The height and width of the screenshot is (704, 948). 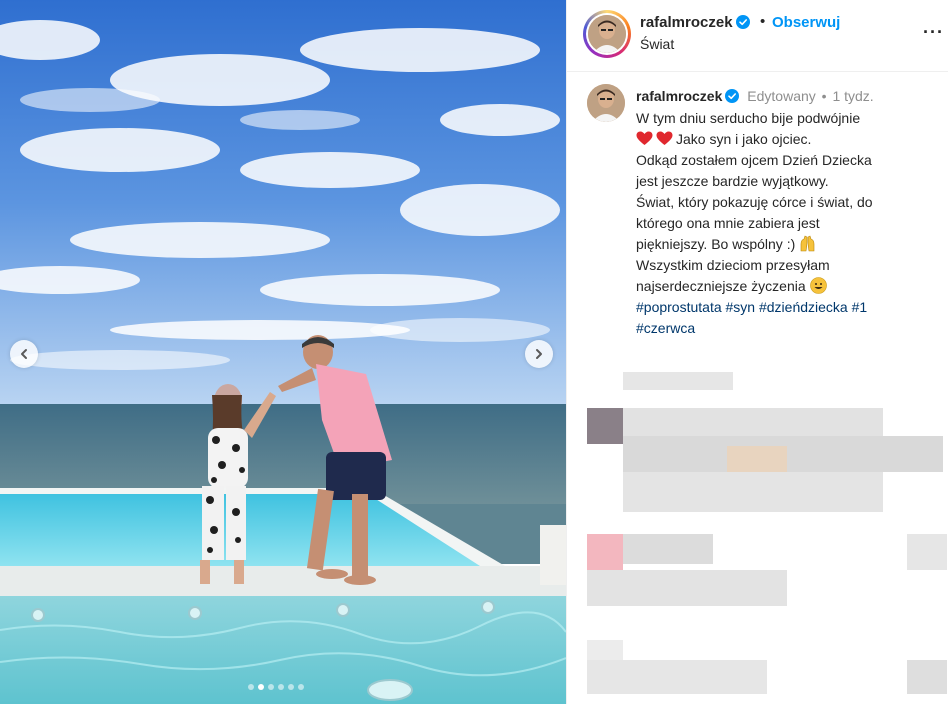 I want to click on post-location: Świat, so click(x=657, y=44).